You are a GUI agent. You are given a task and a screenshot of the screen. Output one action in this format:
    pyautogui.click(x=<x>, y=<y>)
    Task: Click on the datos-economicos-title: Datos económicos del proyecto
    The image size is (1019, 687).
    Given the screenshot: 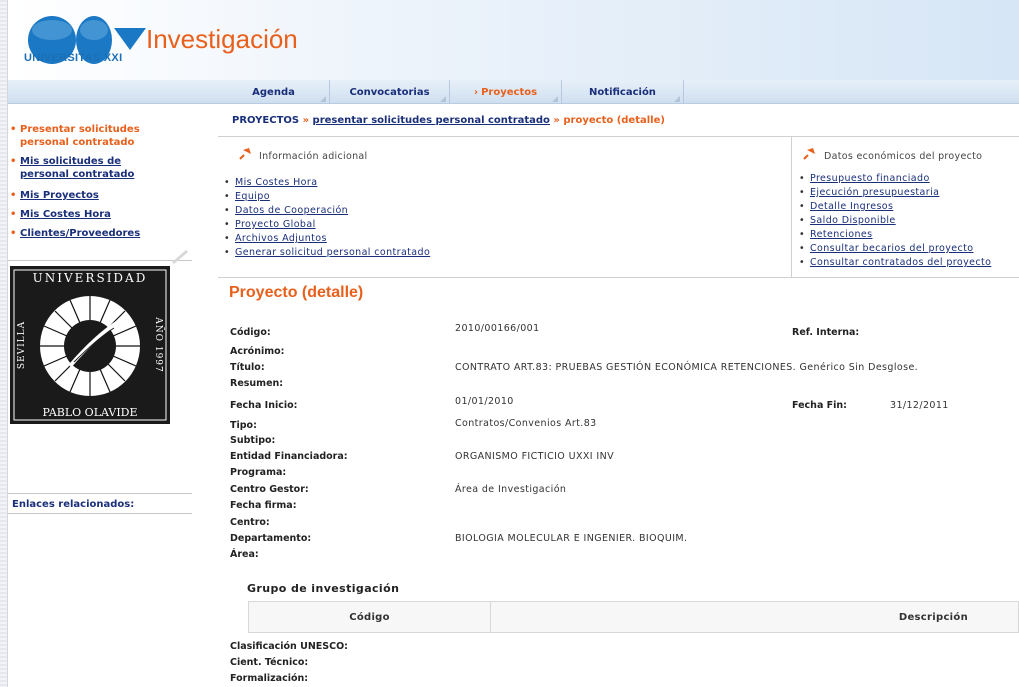 What is the action you would take?
    pyautogui.click(x=903, y=156)
    